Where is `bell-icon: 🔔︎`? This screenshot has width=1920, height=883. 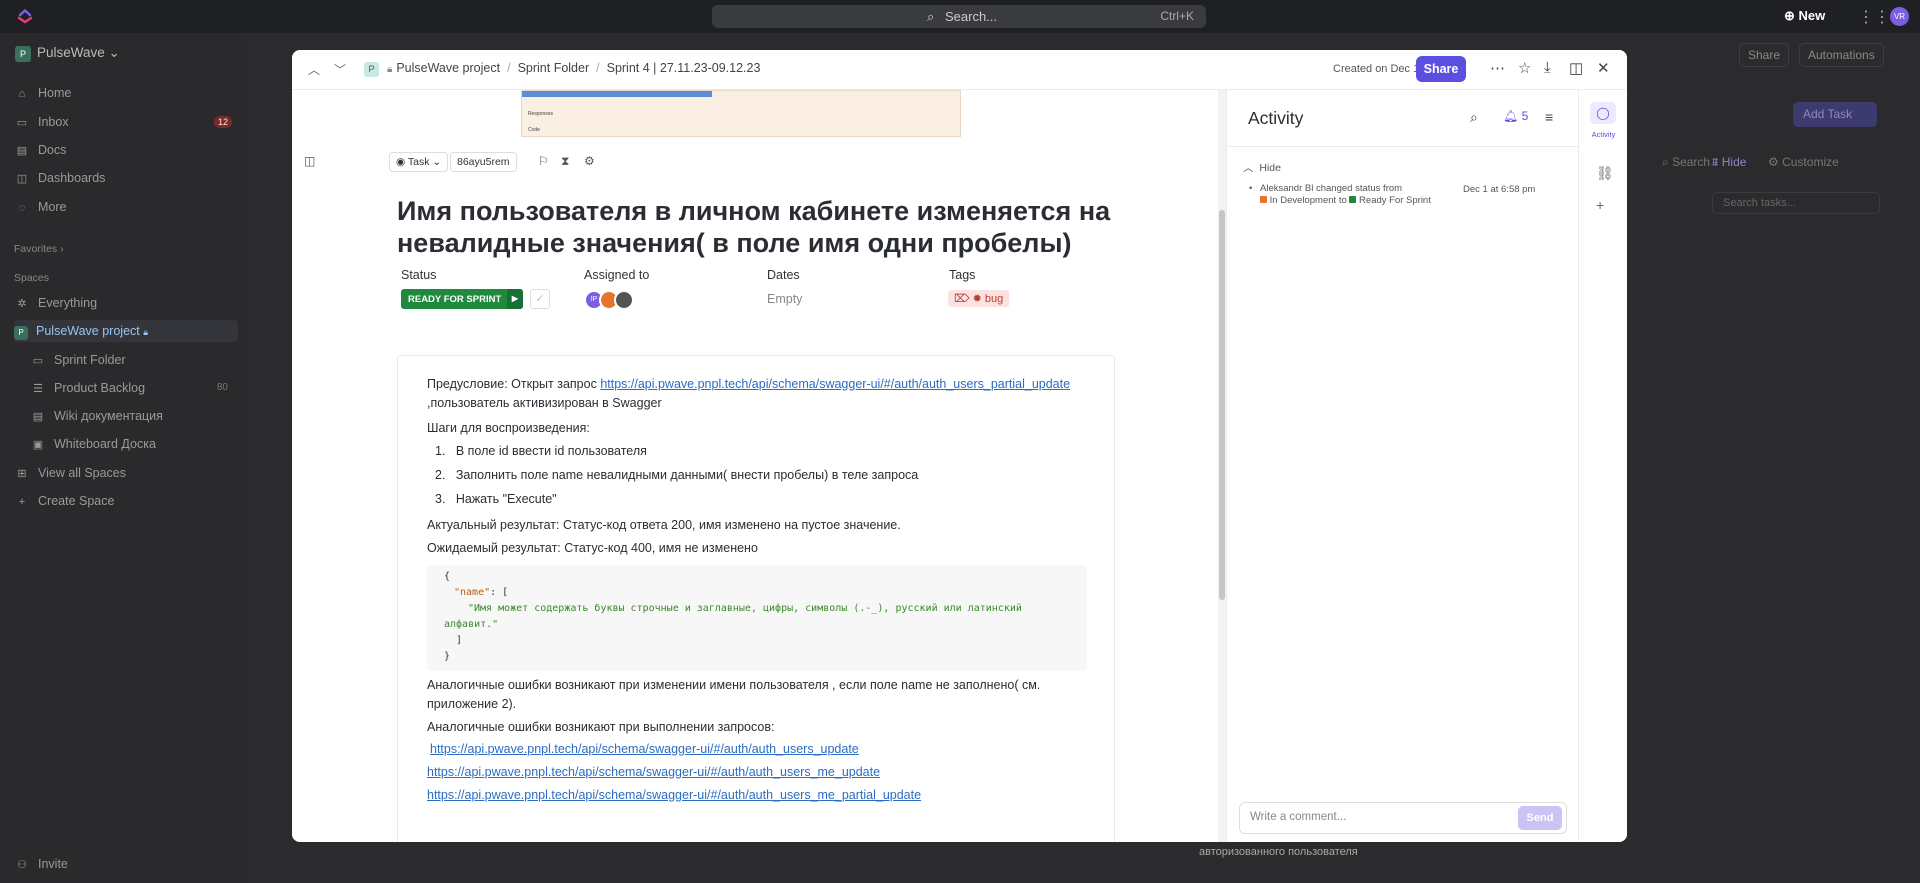 bell-icon: 🔔︎ is located at coordinates (1511, 116).